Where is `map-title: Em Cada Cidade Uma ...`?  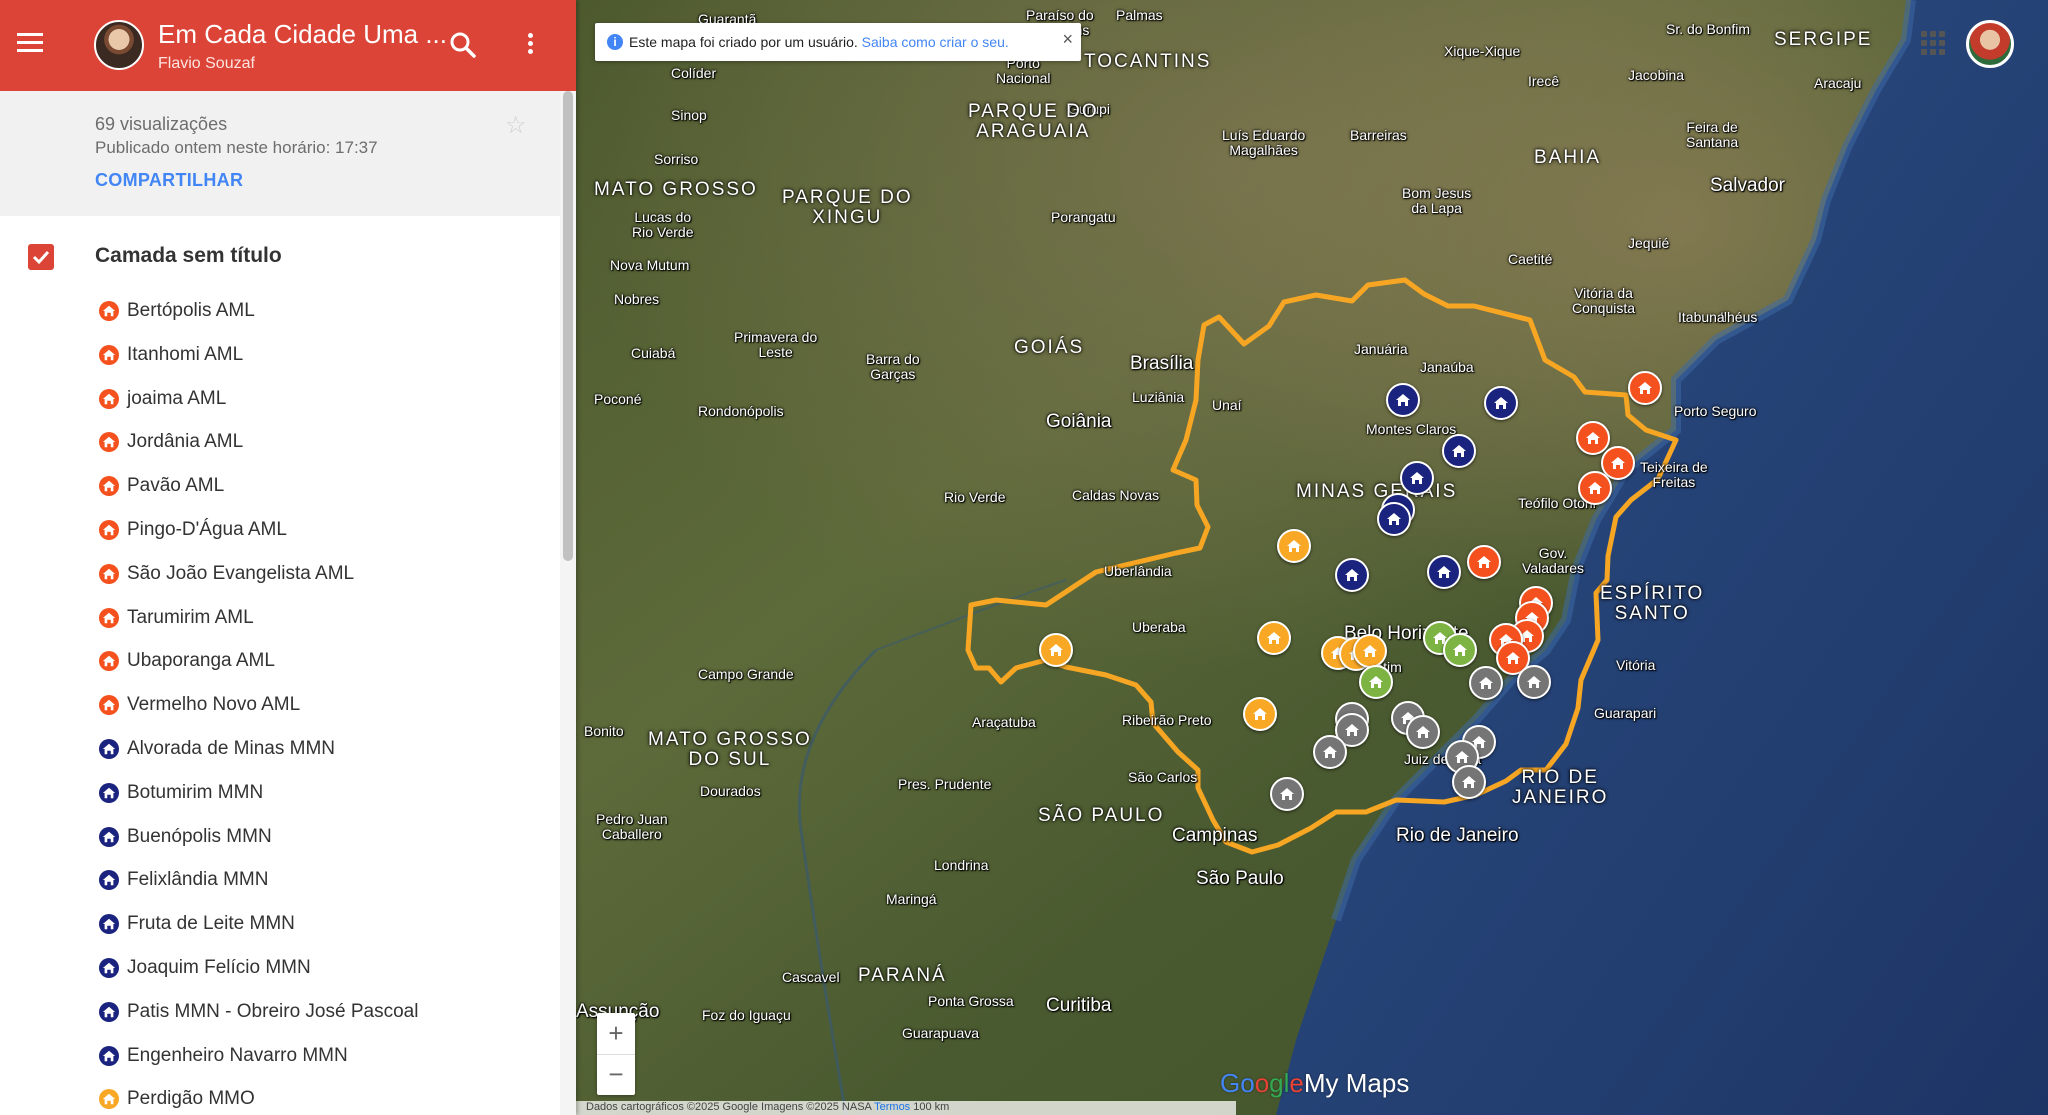 map-title: Em Cada Cidade Uma ... is located at coordinates (302, 34).